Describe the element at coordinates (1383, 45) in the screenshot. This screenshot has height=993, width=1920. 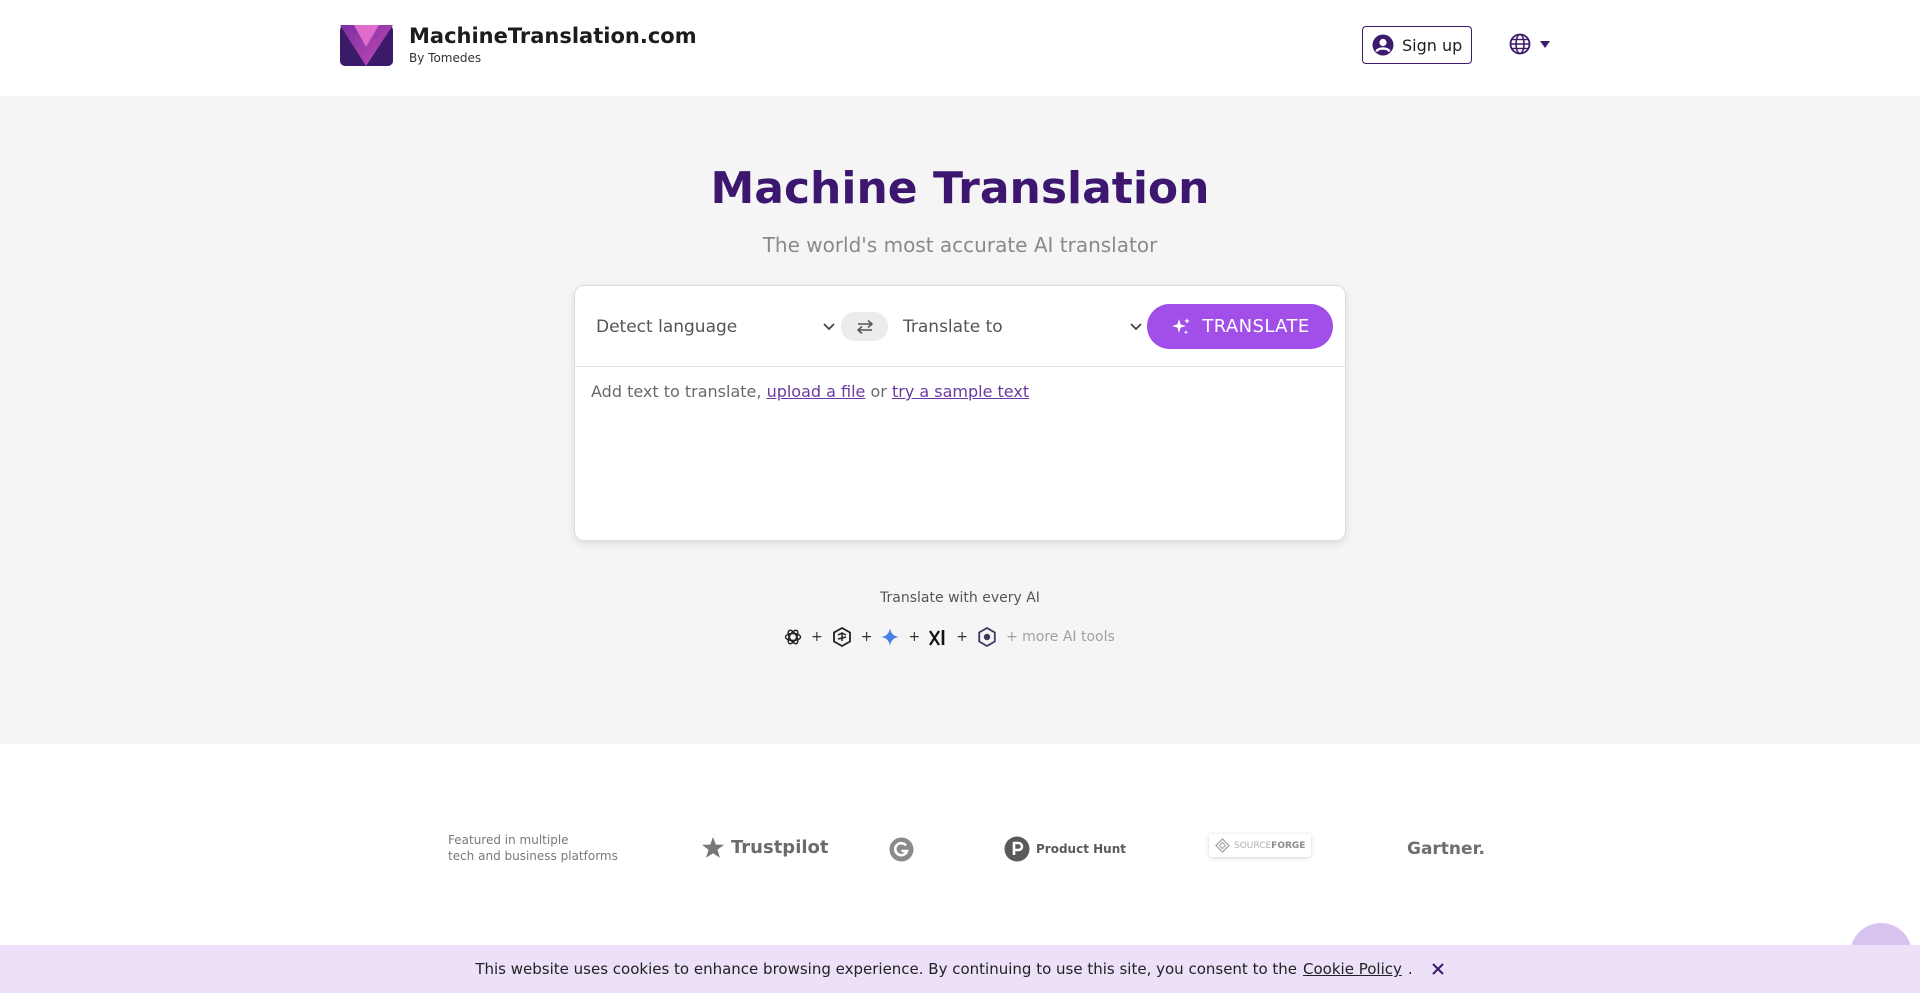
I see `user-icon` at that location.